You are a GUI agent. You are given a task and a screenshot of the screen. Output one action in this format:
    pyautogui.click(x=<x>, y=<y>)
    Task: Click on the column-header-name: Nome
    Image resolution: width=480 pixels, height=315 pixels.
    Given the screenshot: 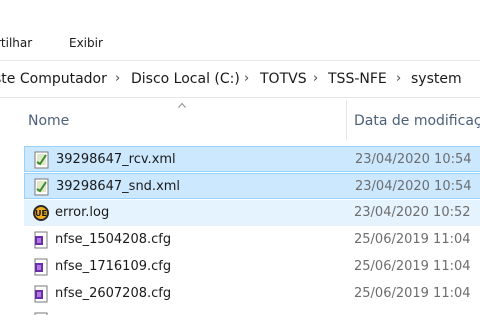 What is the action you would take?
    pyautogui.click(x=48, y=121)
    